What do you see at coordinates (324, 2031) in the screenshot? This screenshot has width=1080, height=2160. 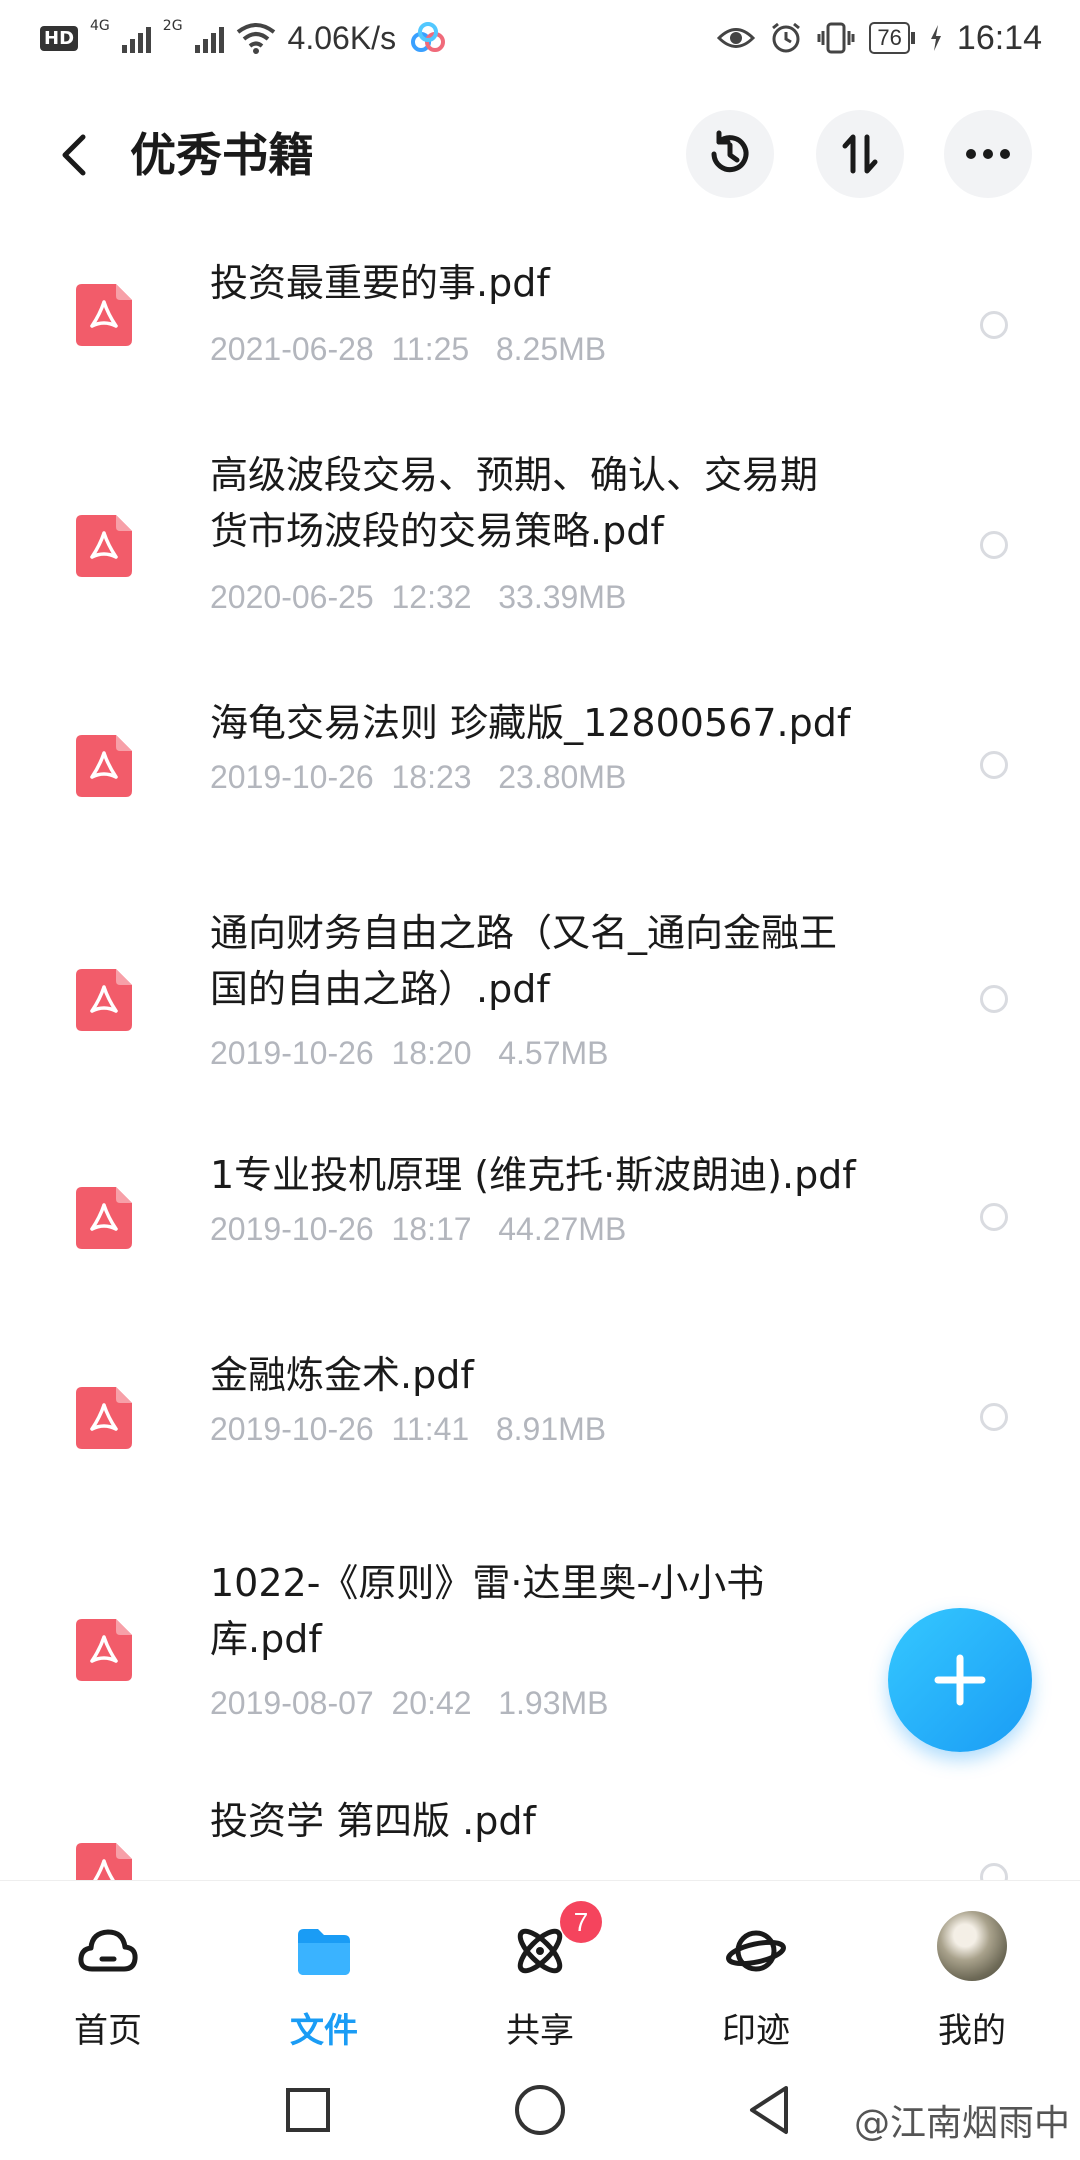 I see `nav-label: 文件` at bounding box center [324, 2031].